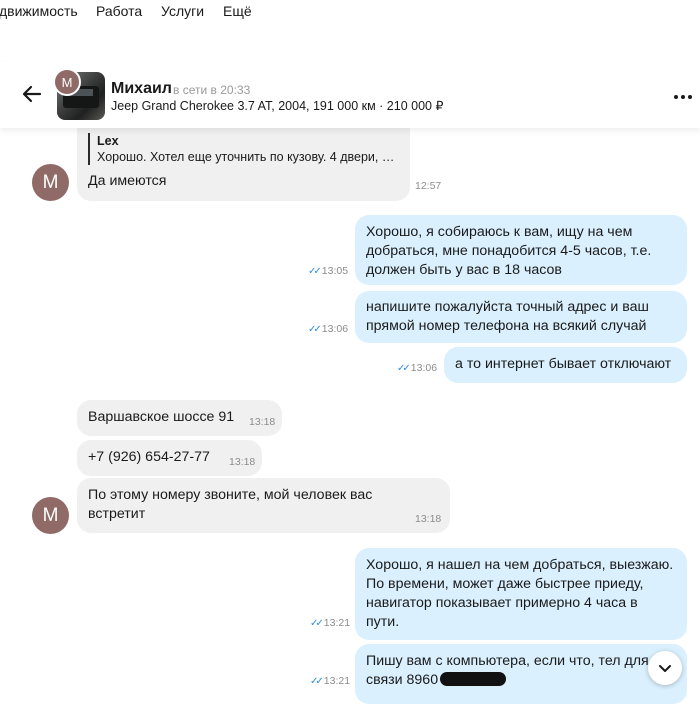  What do you see at coordinates (402, 680) in the screenshot?
I see `message-line-start: связи 8960` at bounding box center [402, 680].